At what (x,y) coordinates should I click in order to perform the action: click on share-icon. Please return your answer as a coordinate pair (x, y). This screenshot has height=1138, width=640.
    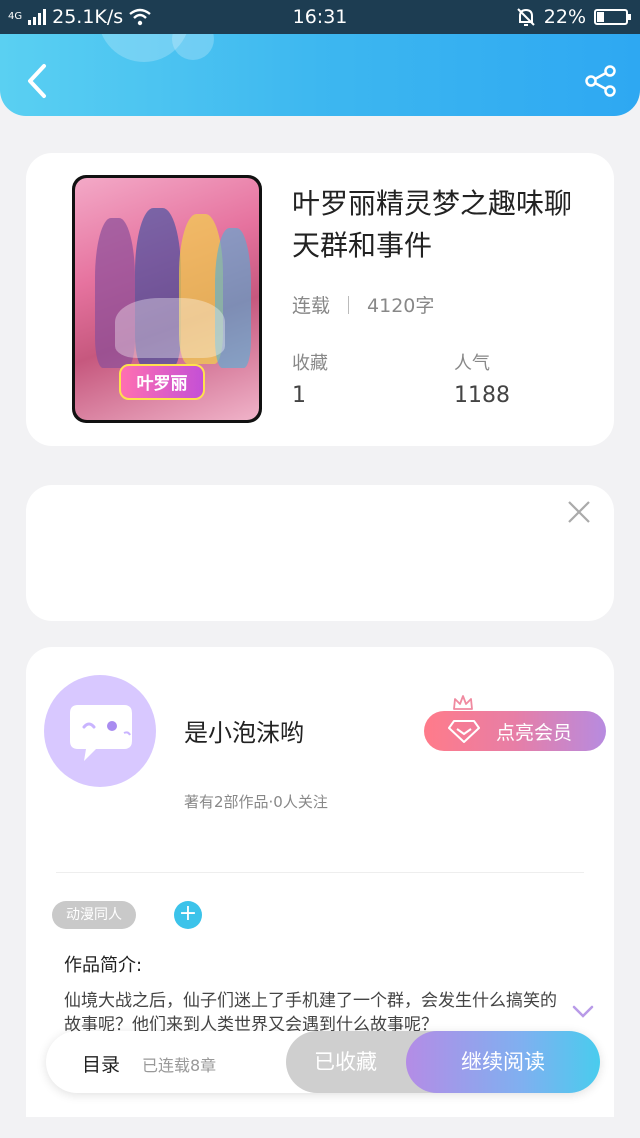
    Looking at the image, I should click on (601, 81).